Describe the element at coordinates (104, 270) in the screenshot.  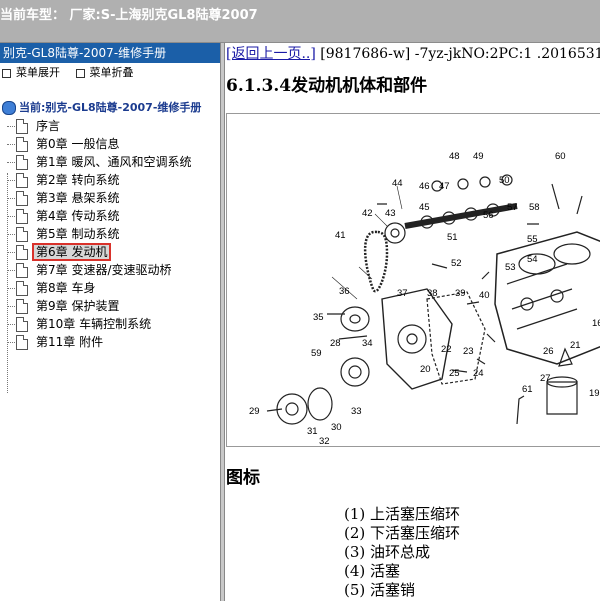
I see `tree-item-label: 第7章 变速器/变速驱动桥` at that location.